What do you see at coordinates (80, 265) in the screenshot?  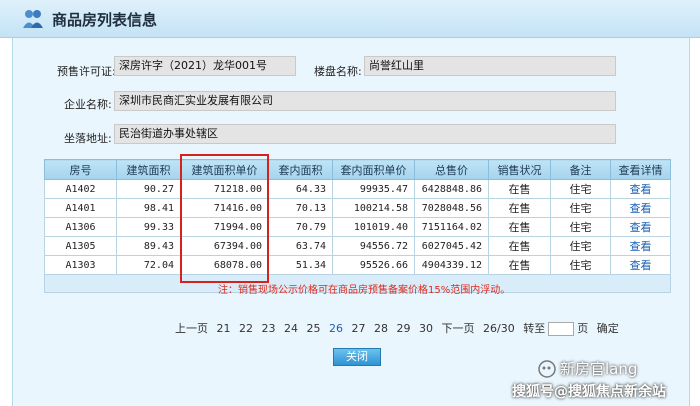 I see `cell-room: A1303` at bounding box center [80, 265].